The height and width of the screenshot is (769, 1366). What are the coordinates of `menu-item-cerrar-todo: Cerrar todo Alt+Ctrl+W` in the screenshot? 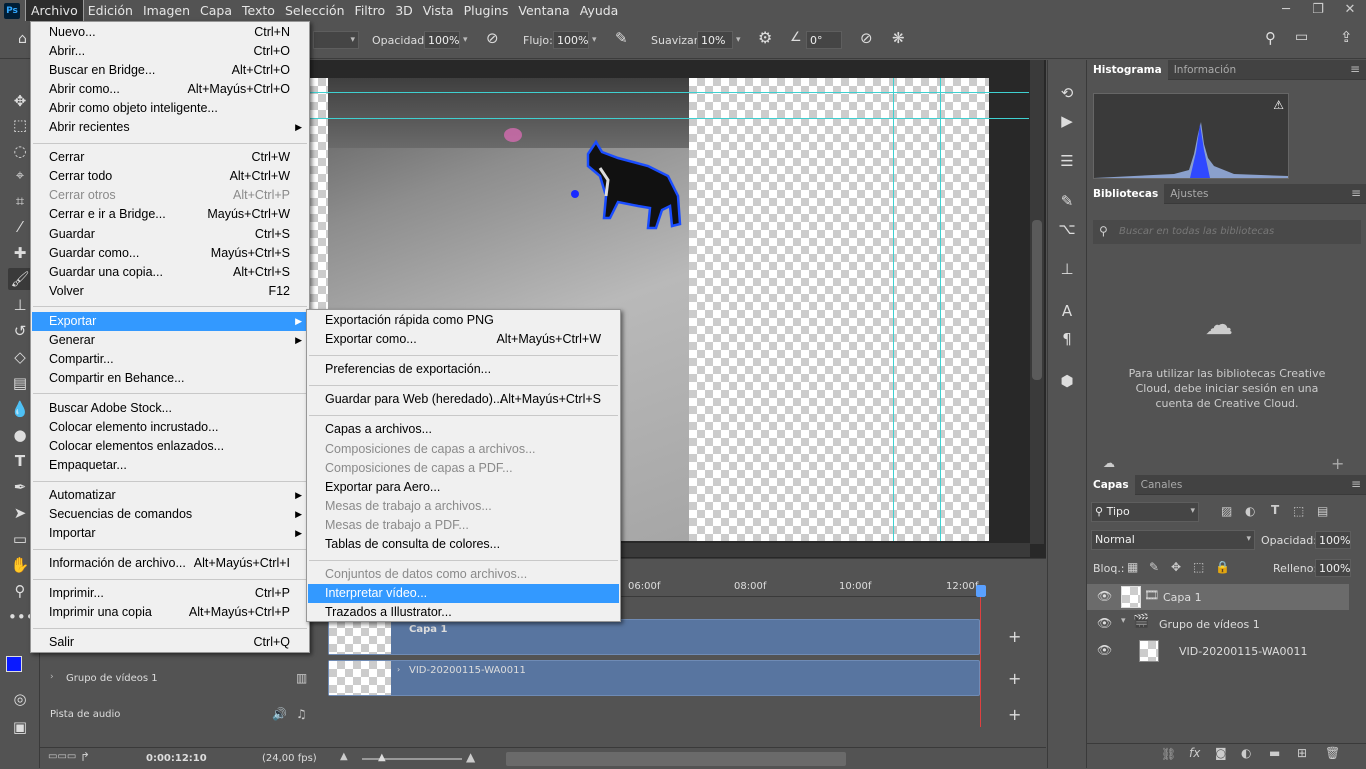 It's located at (170, 176).